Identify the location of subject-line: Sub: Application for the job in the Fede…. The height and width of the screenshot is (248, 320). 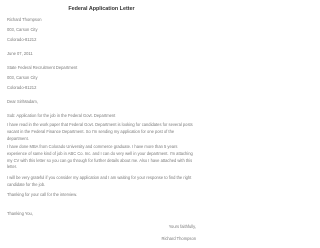
(61, 115).